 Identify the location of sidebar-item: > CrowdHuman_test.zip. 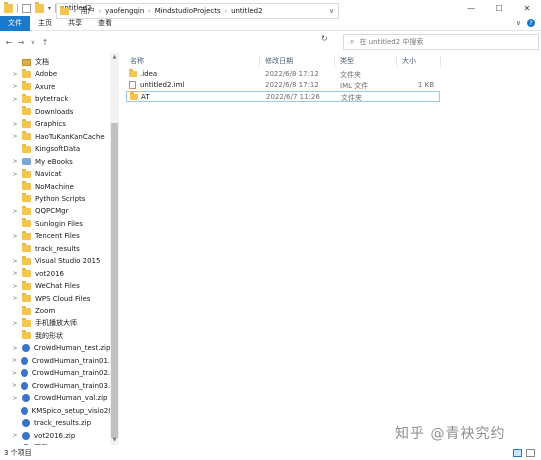
(55, 348).